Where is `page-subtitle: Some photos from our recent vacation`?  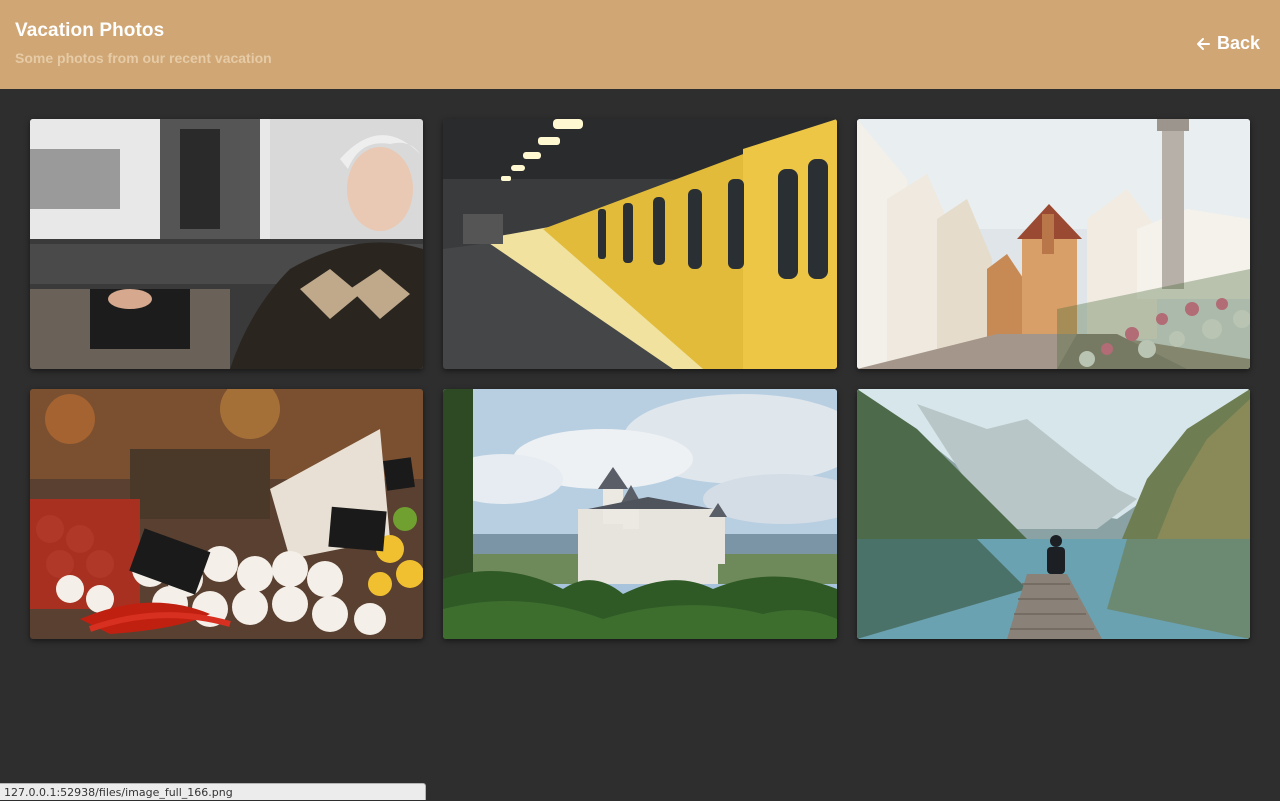 page-subtitle: Some photos from our recent vacation is located at coordinates (143, 58).